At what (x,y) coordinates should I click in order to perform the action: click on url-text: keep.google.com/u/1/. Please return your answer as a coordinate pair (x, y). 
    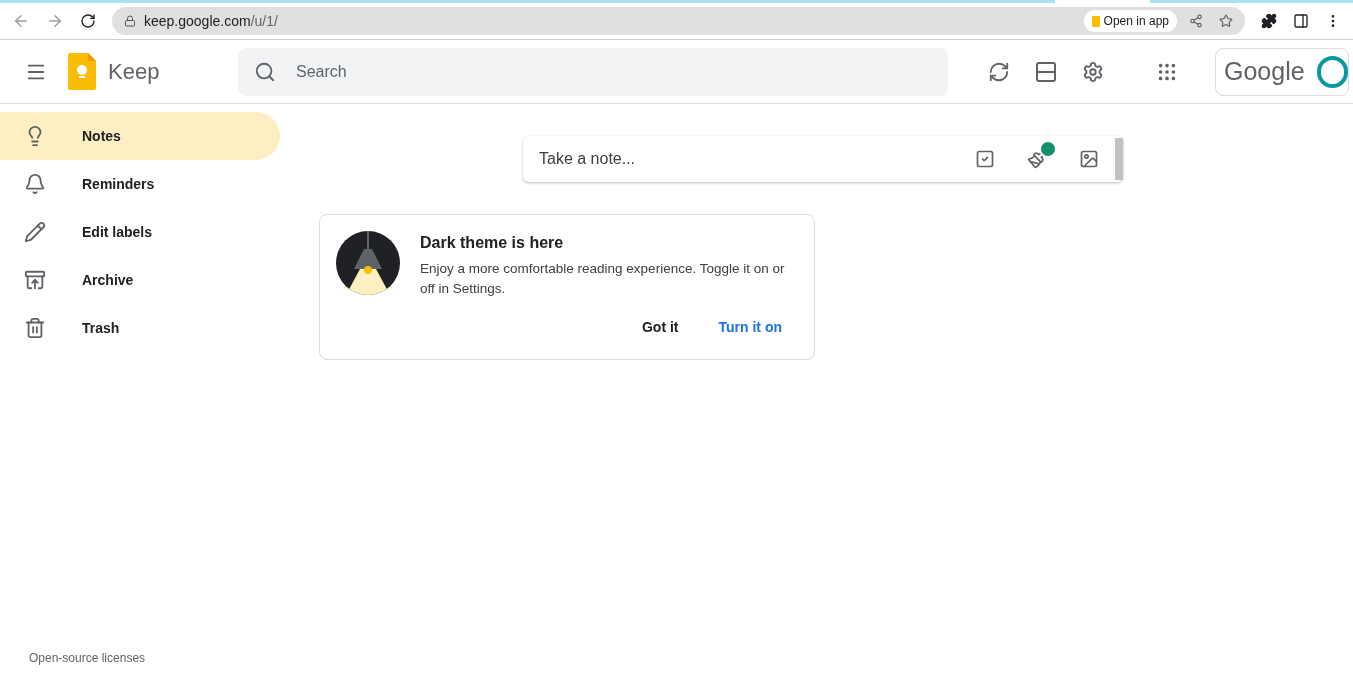
    Looking at the image, I should click on (211, 21).